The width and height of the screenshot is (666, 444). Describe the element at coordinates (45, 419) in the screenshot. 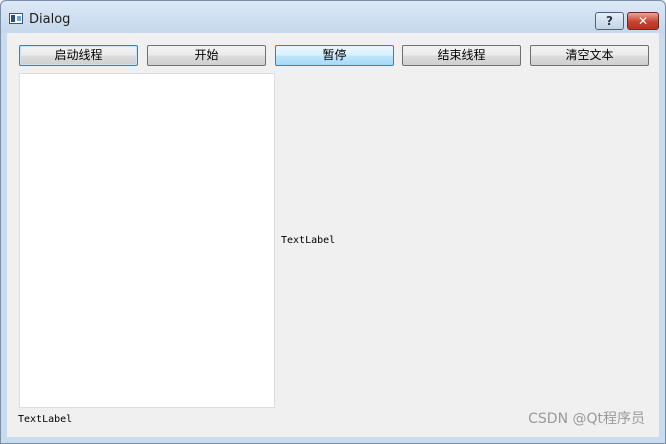

I see `bottom-text-label: TextLabel` at that location.